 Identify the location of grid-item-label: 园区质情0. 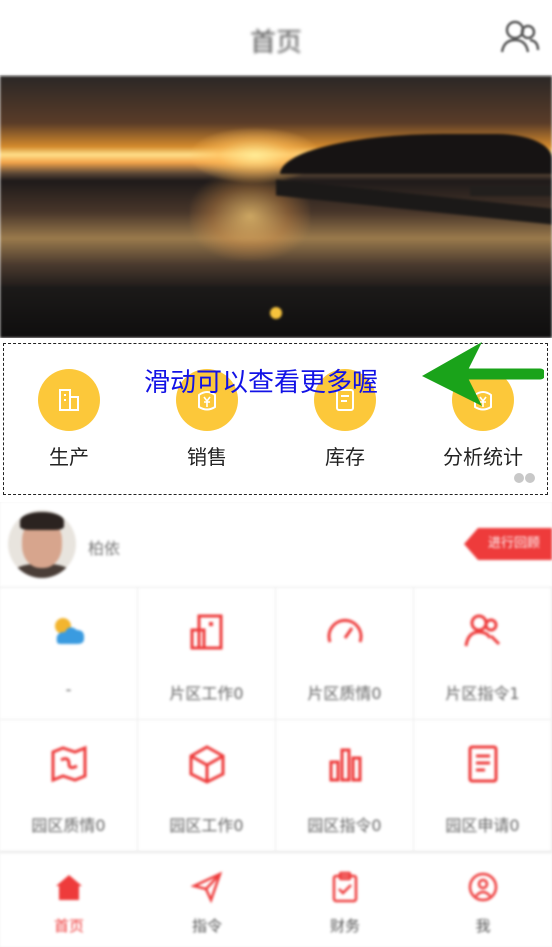
(68, 825).